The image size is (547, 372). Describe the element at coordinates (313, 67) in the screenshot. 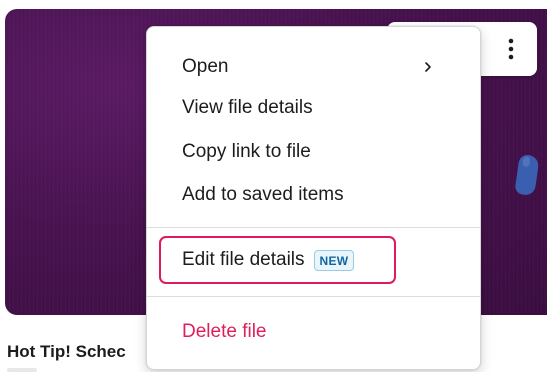

I see `menu-item-open: Open` at that location.